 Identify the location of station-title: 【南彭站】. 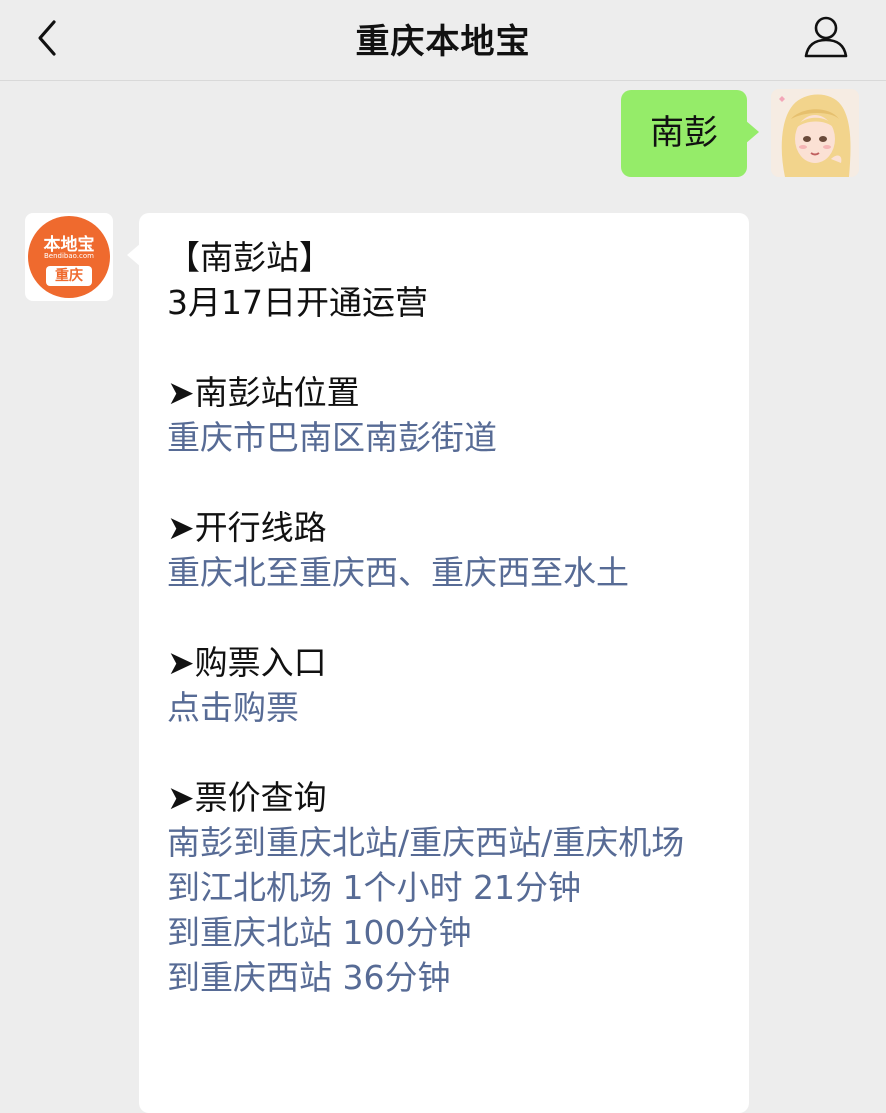
(249, 257).